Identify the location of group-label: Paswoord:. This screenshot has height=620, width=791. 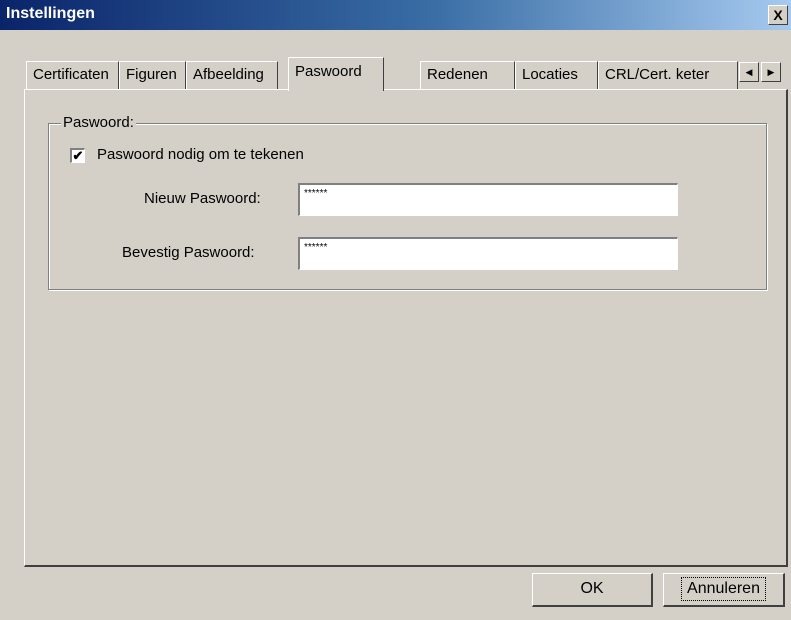
(98, 122).